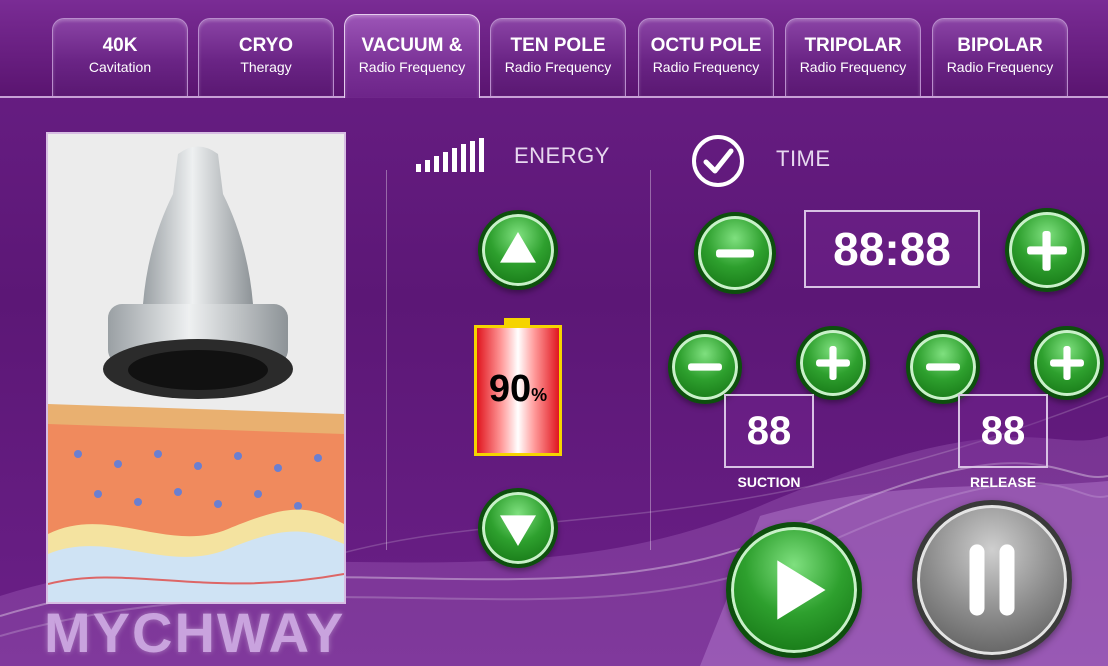  Describe the element at coordinates (386, 360) in the screenshot. I see `divider-left` at that location.